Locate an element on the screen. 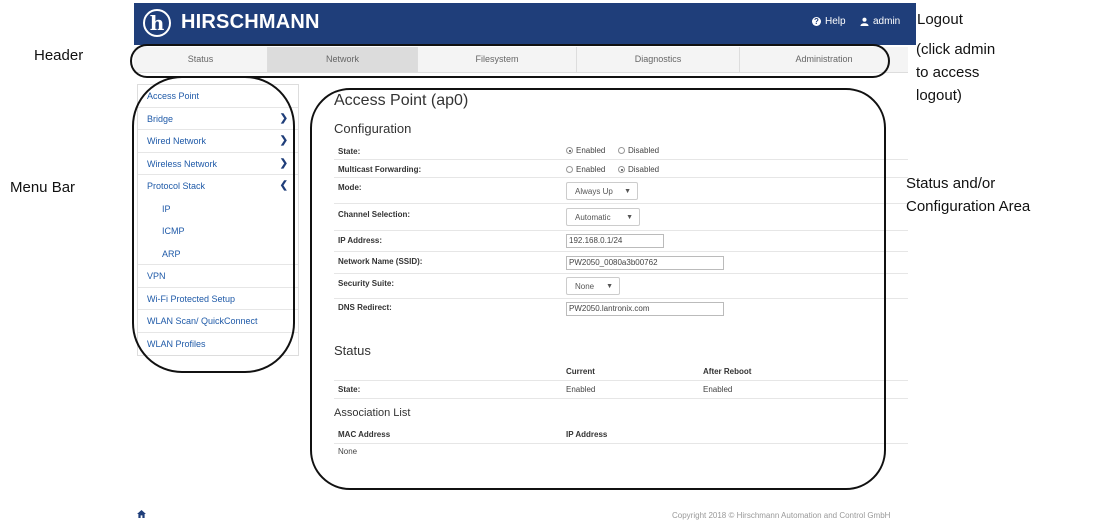 This screenshot has width=1098, height=522. page-title: Access Point (ap0) is located at coordinates (401, 100).